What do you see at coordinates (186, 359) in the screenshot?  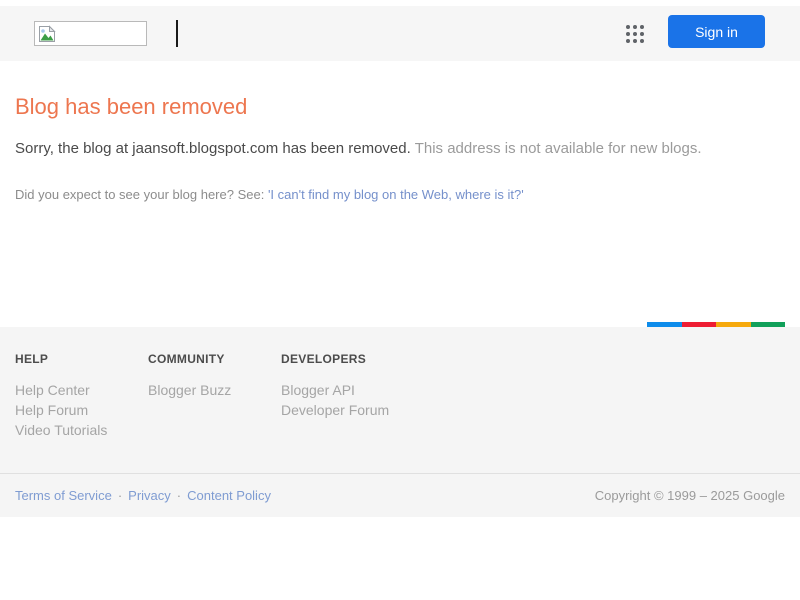 I see `footer-heading-community: COMMUNITY` at bounding box center [186, 359].